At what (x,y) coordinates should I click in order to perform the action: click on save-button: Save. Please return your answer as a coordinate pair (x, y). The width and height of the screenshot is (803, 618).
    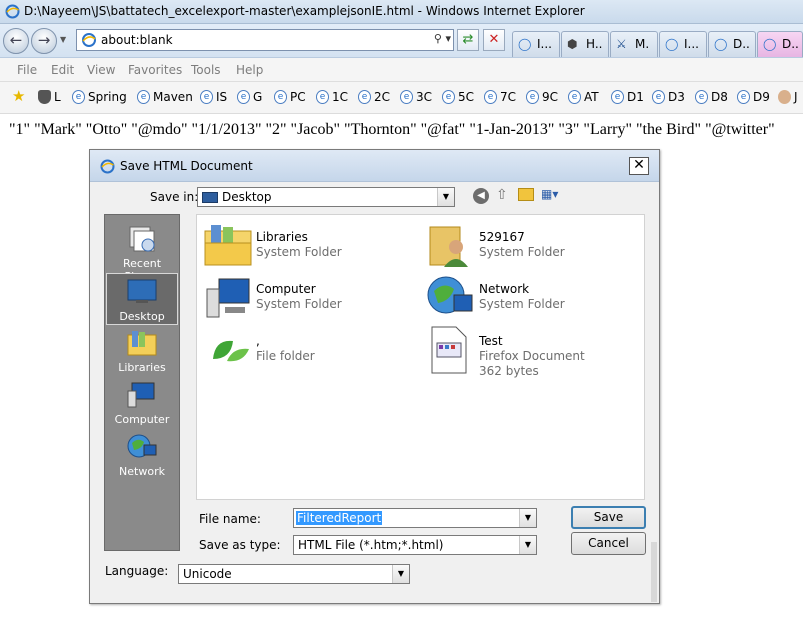
    Looking at the image, I should click on (608, 517).